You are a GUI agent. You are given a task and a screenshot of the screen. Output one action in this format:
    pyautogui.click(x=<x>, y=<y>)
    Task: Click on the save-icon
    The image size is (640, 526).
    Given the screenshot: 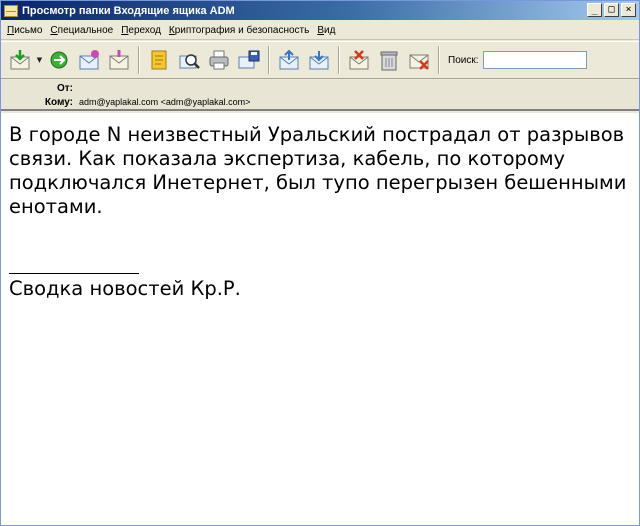 What is the action you would take?
    pyautogui.click(x=249, y=59)
    